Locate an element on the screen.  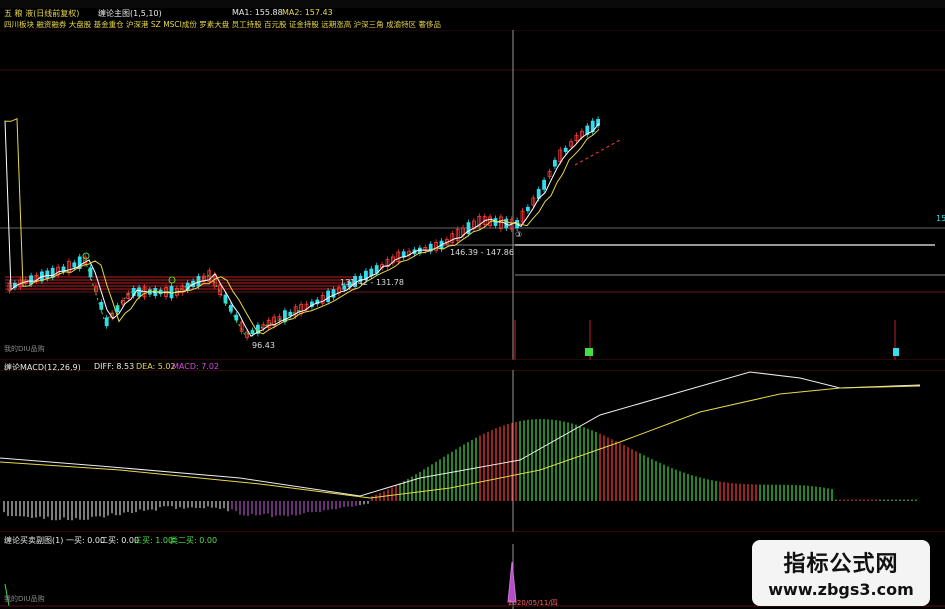
trend-line-dashed is located at coordinates (597, 152).